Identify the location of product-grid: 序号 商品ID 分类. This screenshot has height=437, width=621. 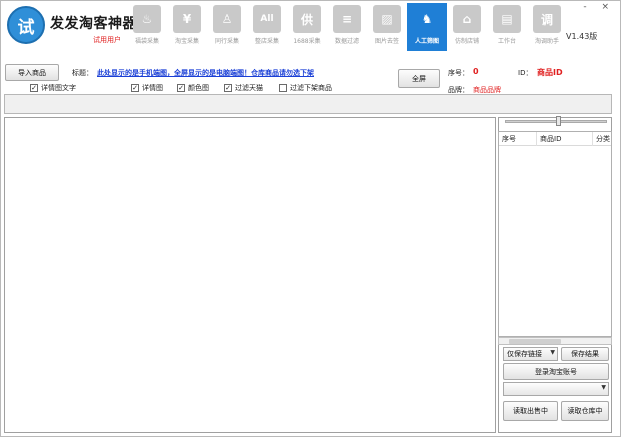
(555, 234).